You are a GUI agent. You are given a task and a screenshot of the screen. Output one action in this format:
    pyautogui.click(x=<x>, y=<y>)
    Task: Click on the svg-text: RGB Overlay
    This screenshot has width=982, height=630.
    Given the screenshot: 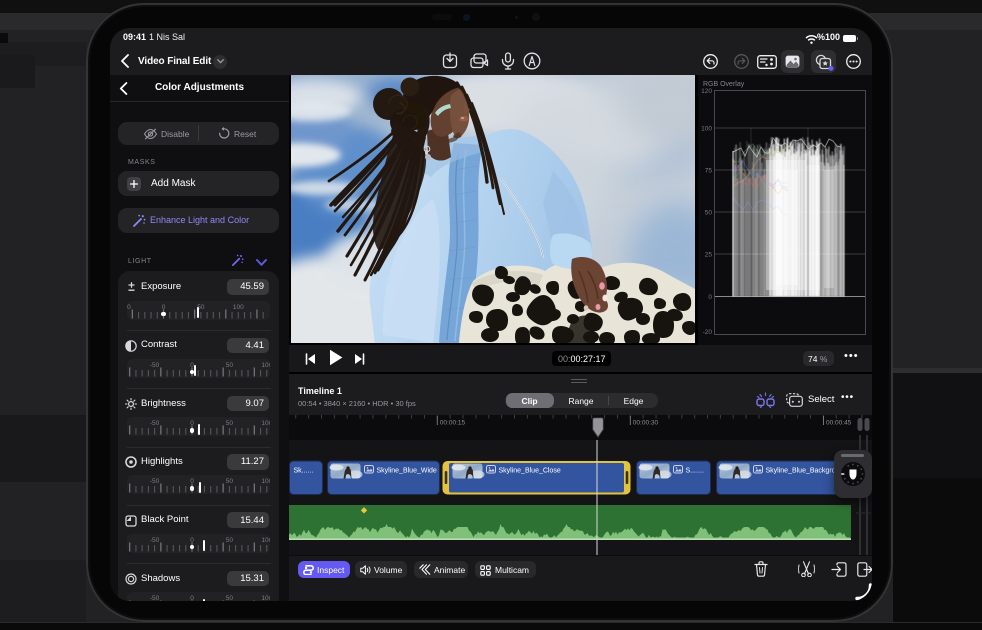 What is the action you would take?
    pyautogui.click(x=724, y=84)
    